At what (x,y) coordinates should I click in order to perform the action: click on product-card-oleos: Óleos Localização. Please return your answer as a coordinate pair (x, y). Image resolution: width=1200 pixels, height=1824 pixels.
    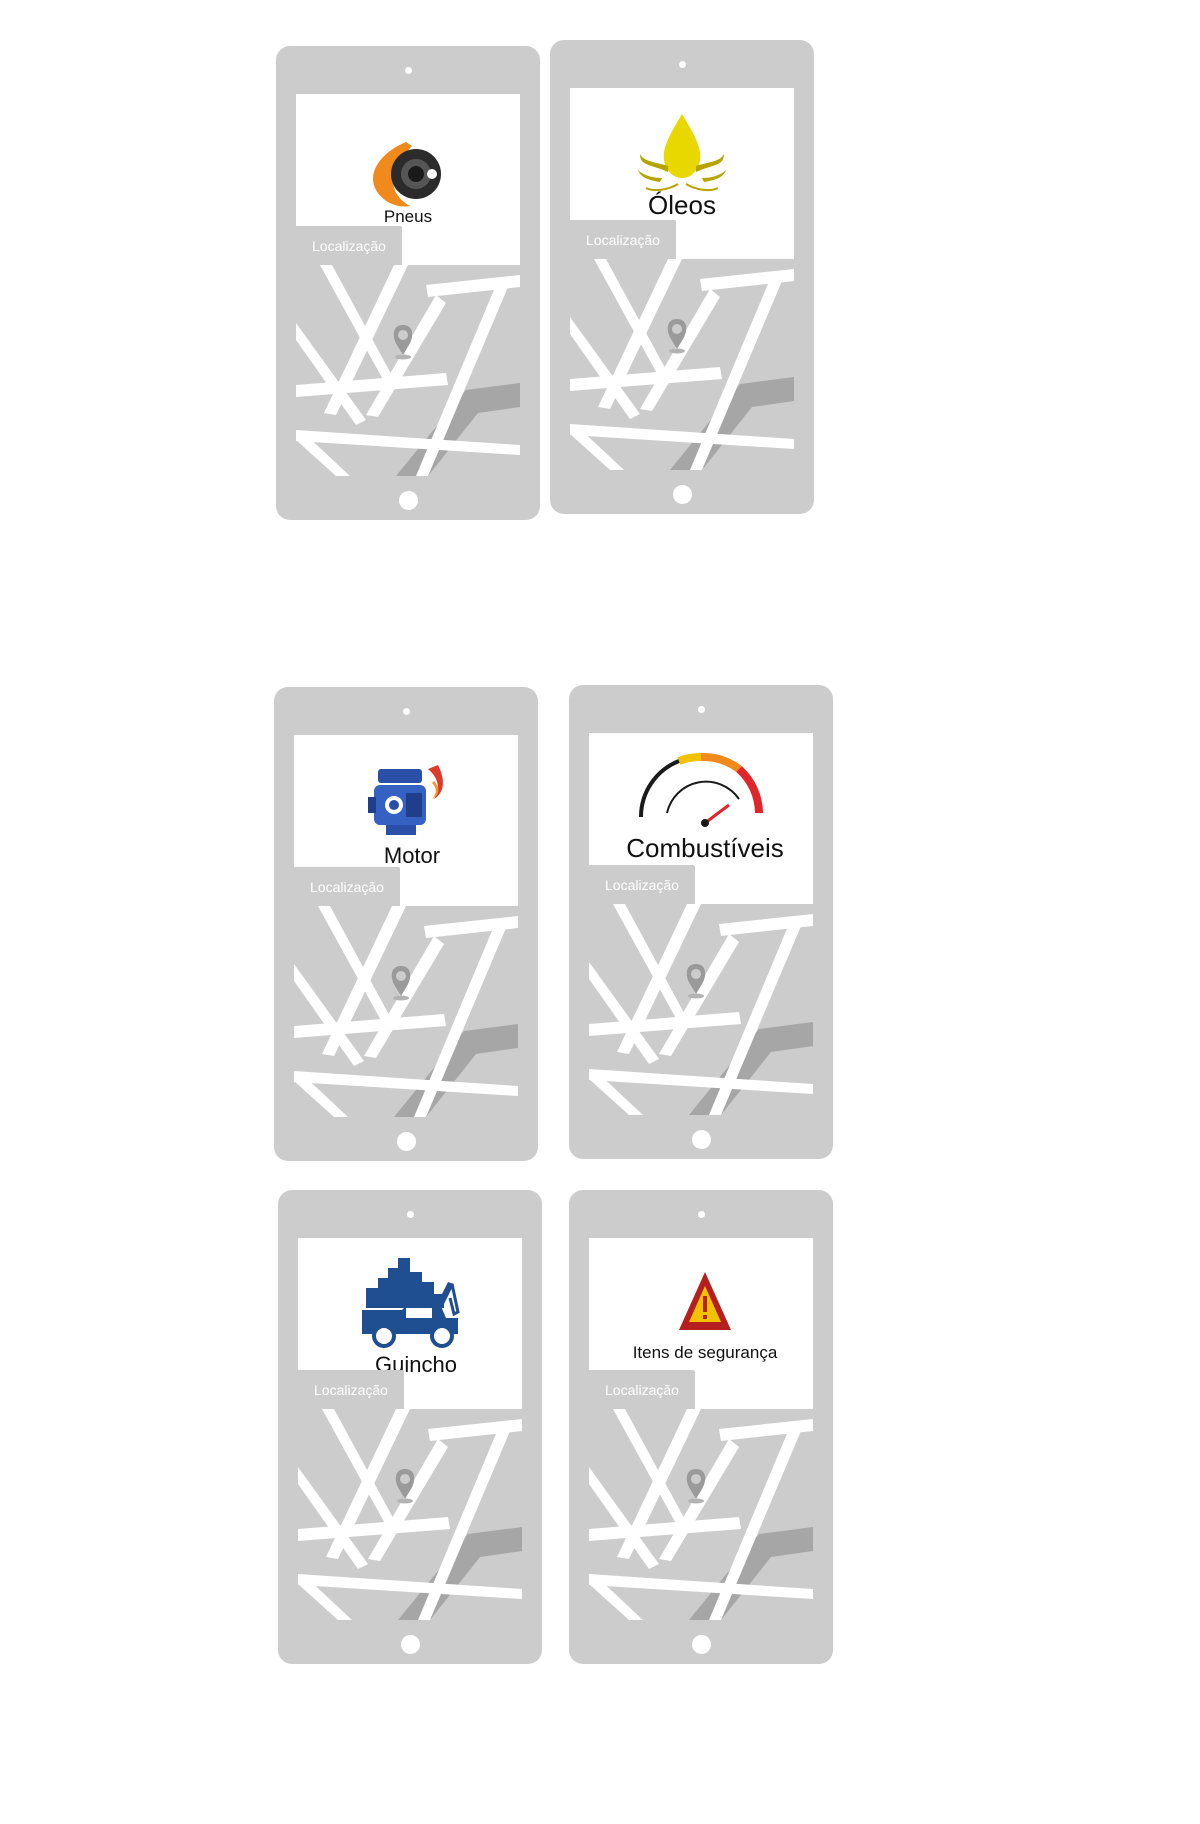
    Looking at the image, I should click on (682, 277).